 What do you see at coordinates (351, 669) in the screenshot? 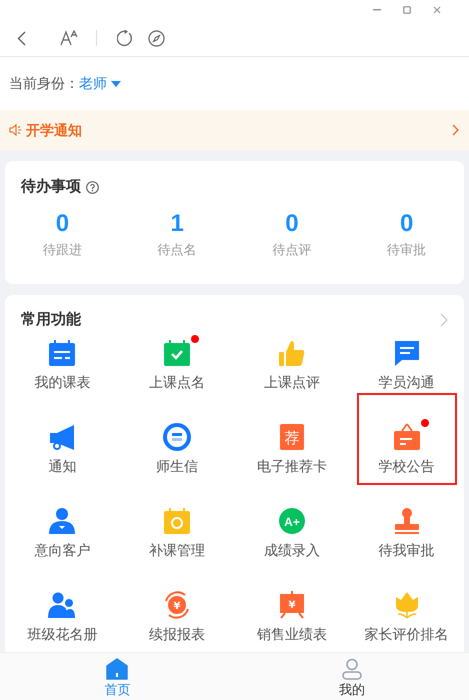
I see `user-icon` at bounding box center [351, 669].